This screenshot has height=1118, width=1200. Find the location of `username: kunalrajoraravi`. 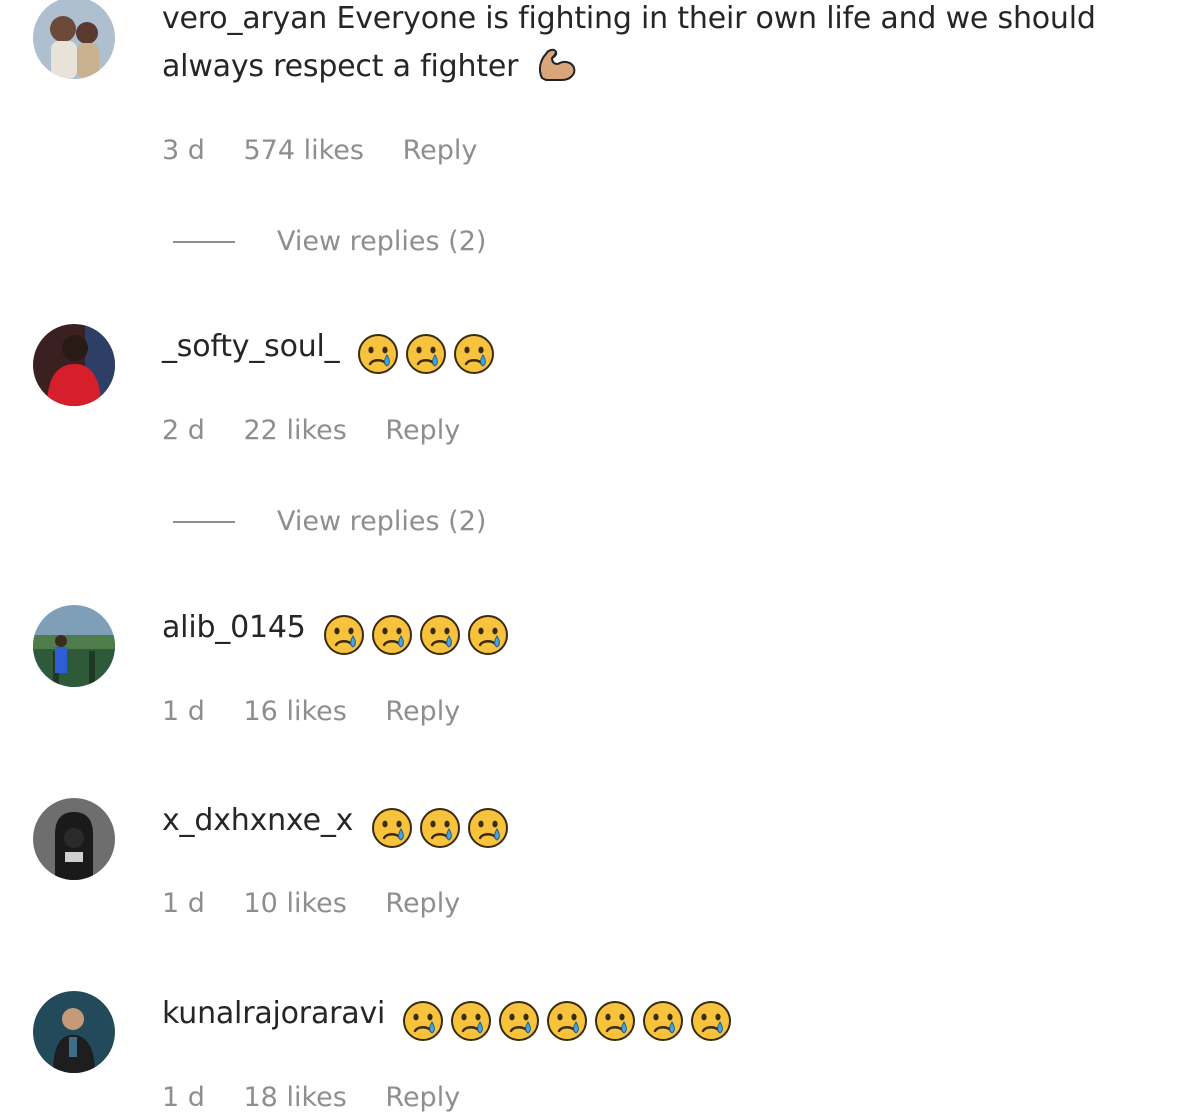

username: kunalrajoraravi is located at coordinates (273, 1013).